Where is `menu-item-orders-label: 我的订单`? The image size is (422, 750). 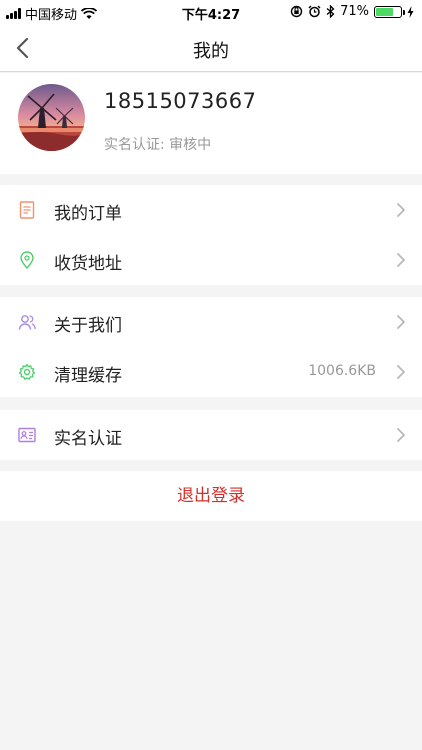 menu-item-orders-label: 我的订单 is located at coordinates (88, 214).